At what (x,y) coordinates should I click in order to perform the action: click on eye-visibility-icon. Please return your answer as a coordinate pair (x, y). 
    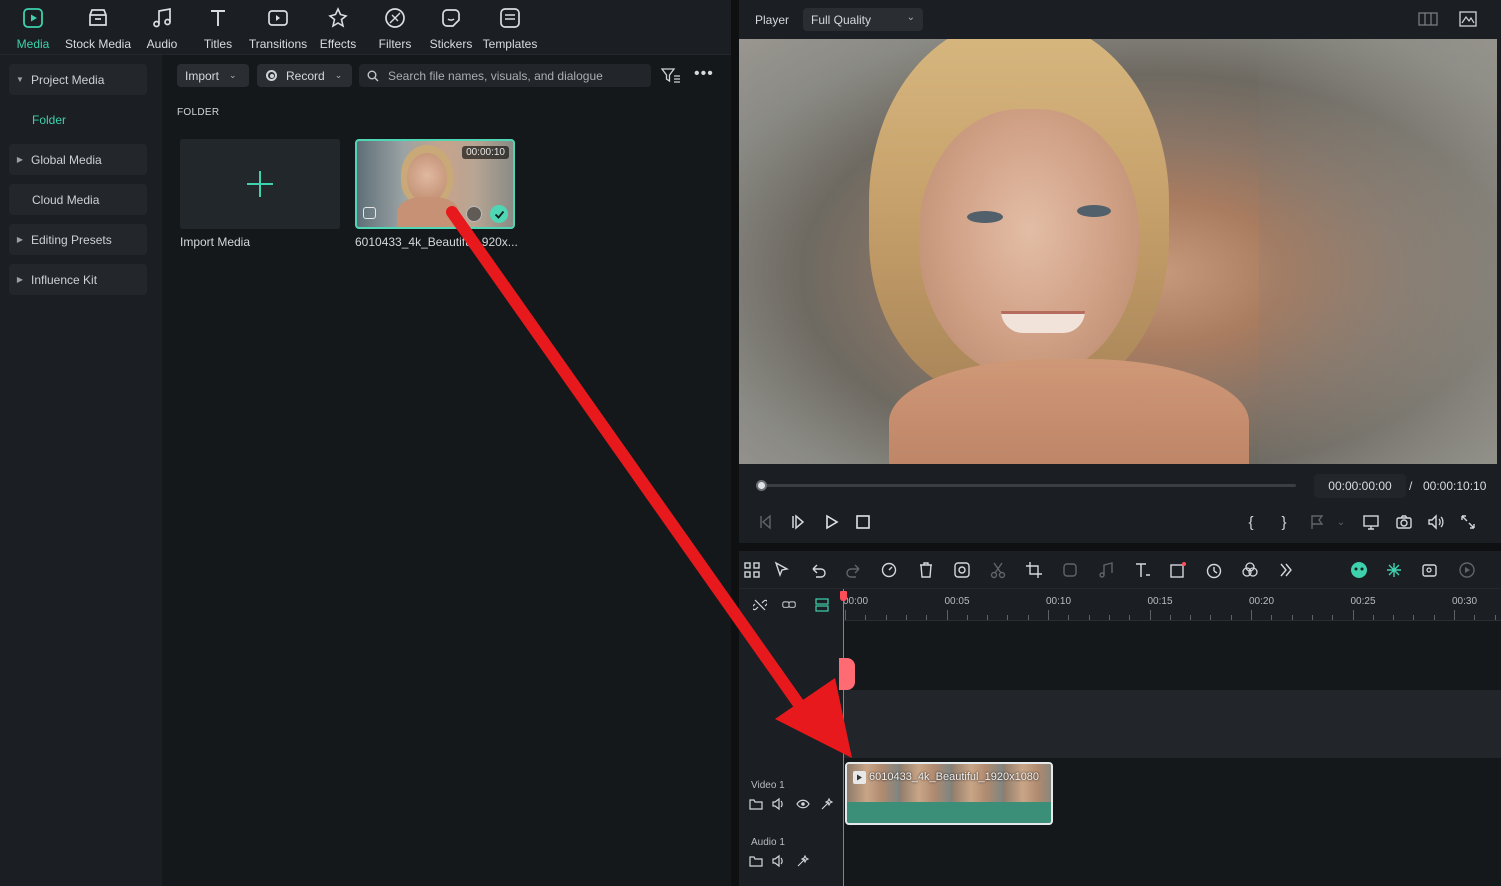
    Looking at the image, I should click on (803, 804).